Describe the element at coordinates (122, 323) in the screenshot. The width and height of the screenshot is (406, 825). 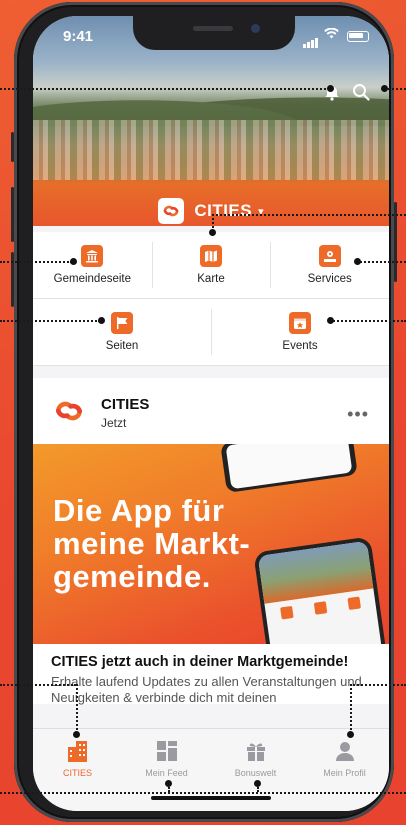
I see `flag-icon` at that location.